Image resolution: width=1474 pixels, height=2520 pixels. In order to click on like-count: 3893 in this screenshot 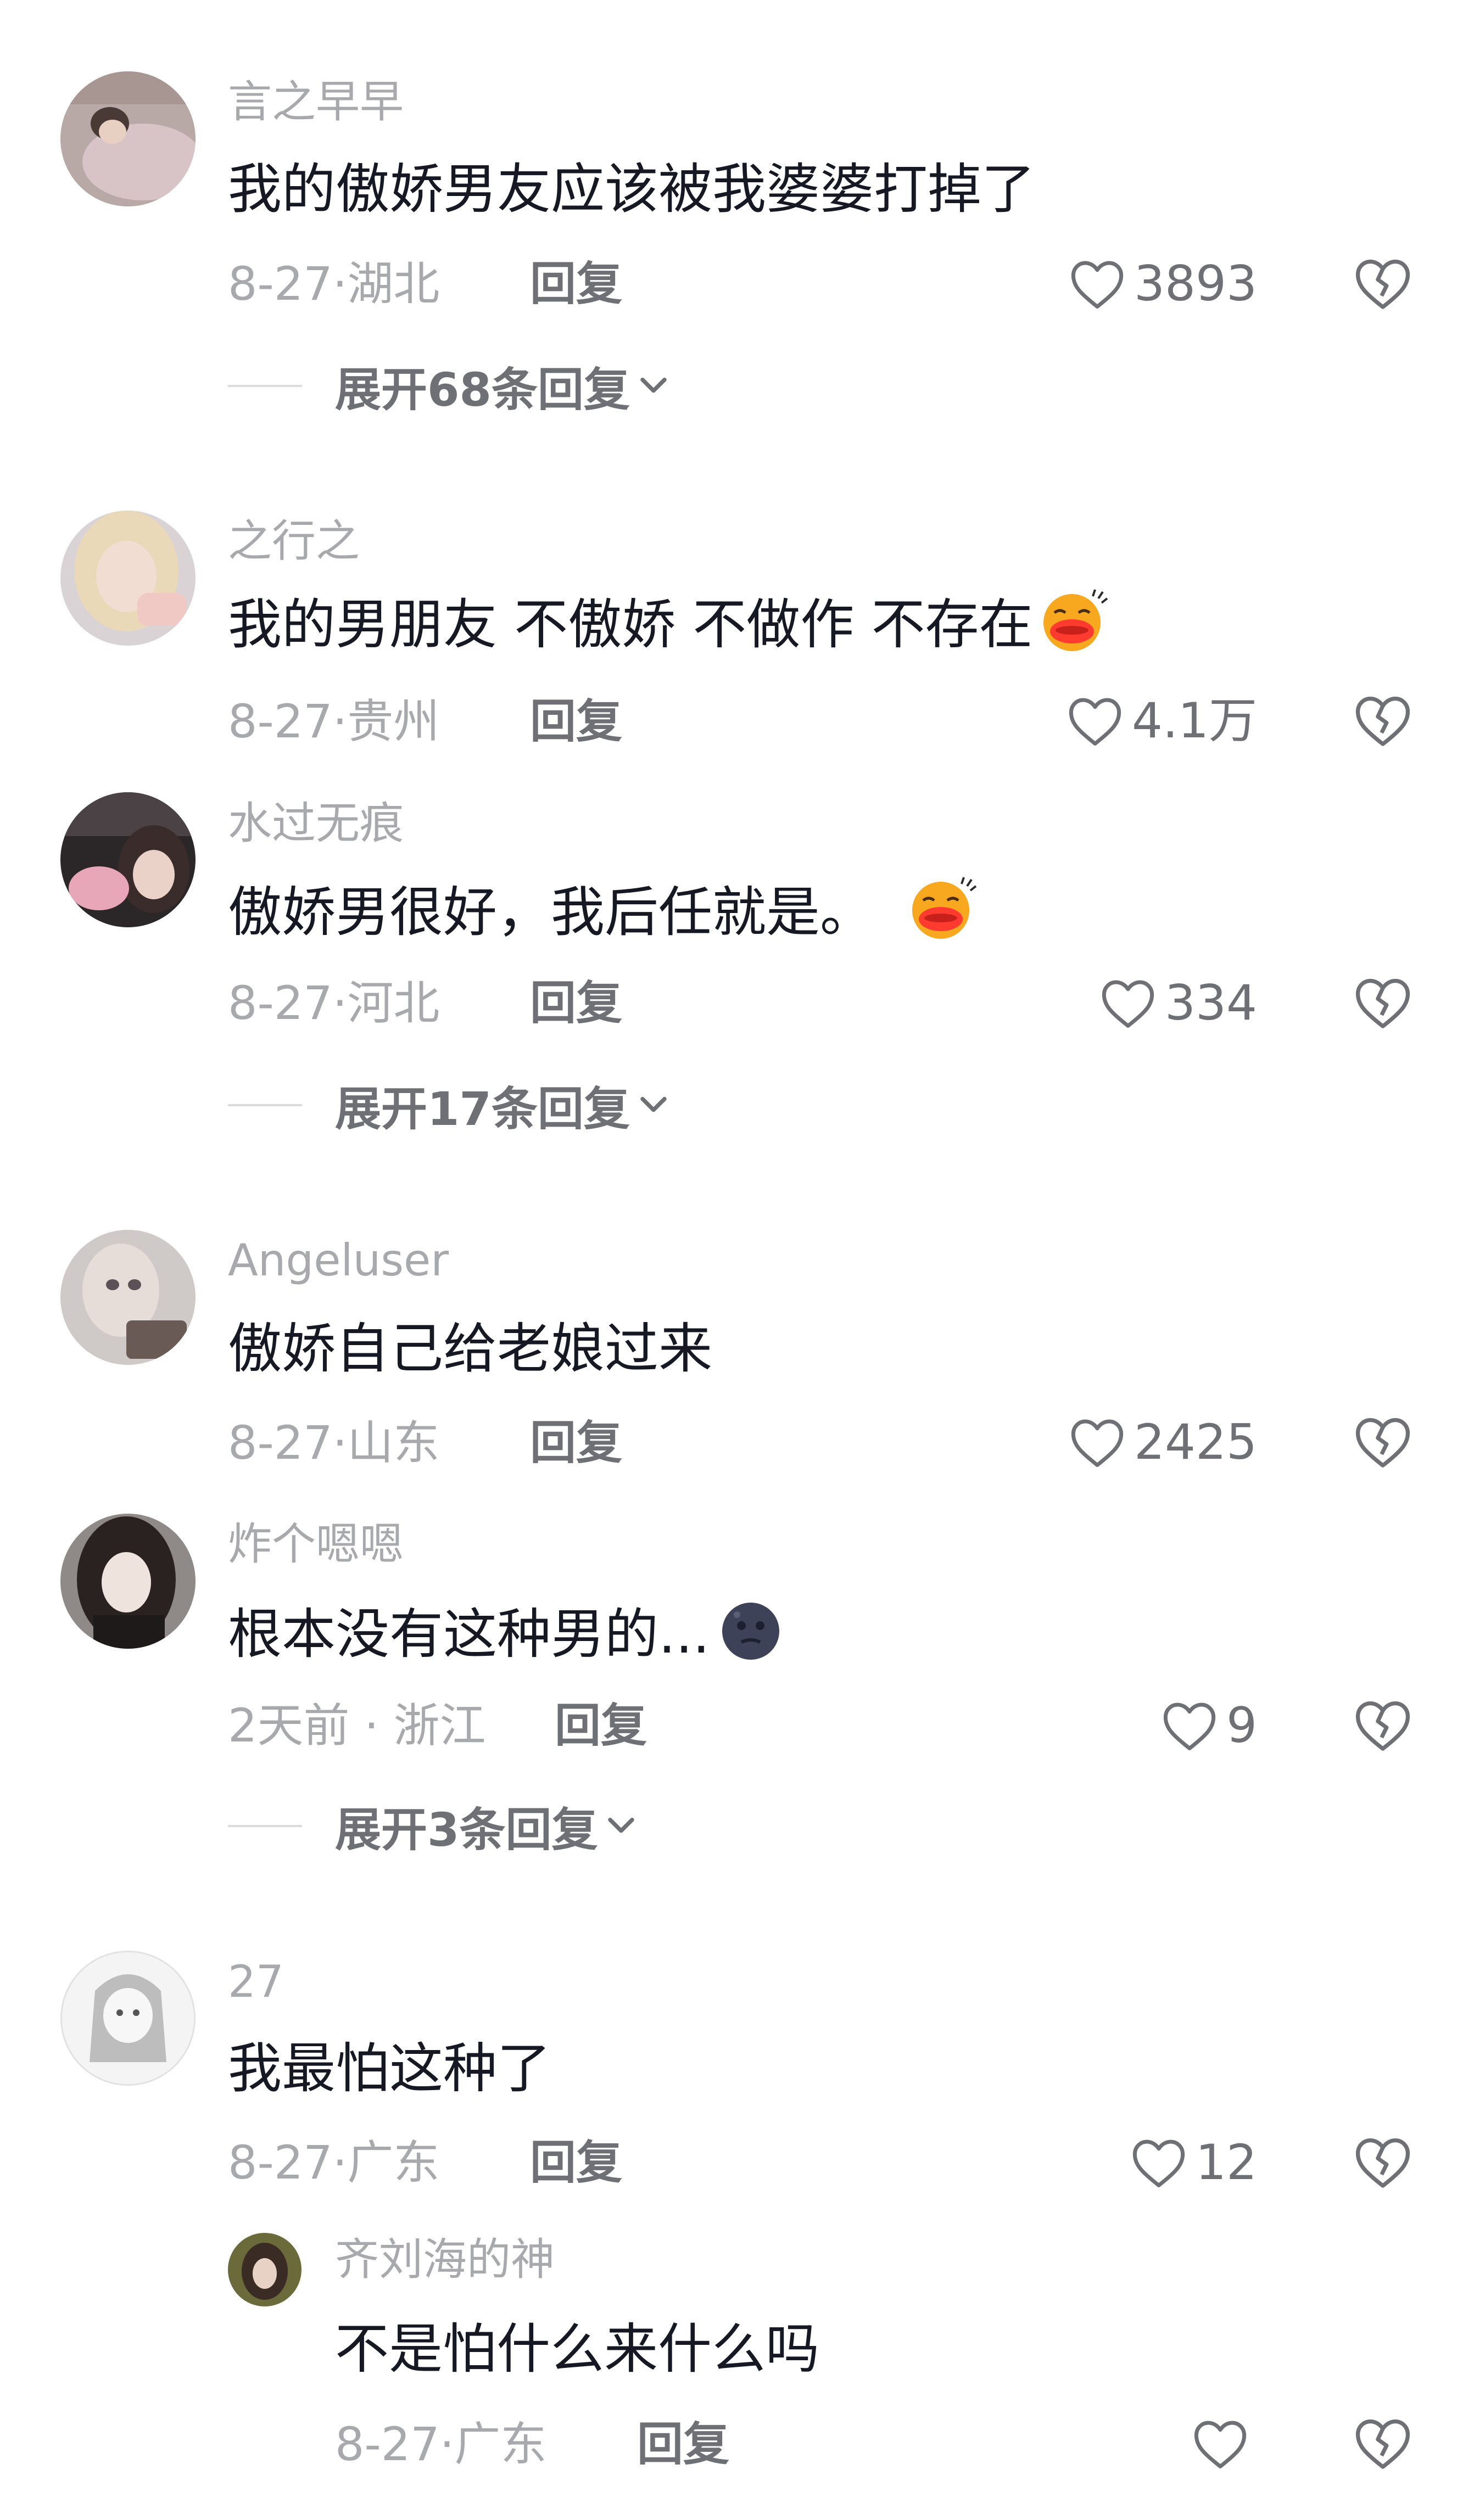, I will do `click(1195, 283)`.